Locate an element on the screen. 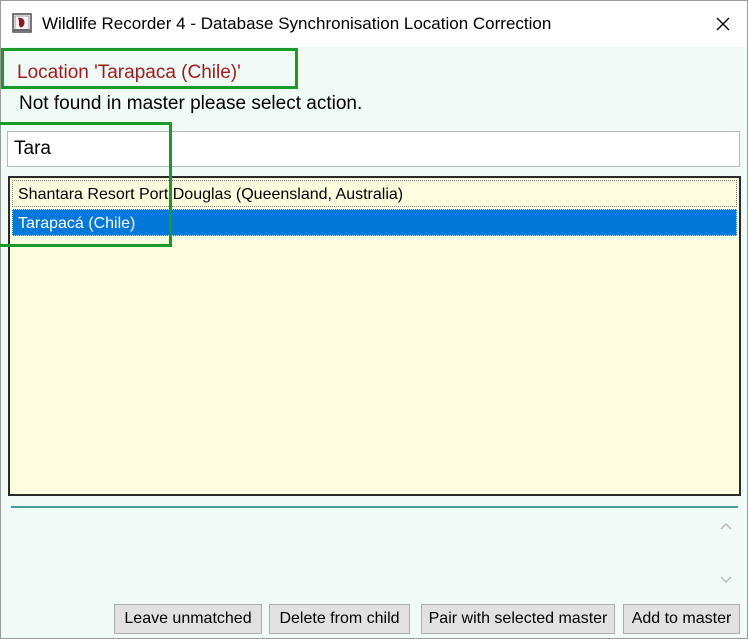  vertical-scrollbar is located at coordinates (726, 553).